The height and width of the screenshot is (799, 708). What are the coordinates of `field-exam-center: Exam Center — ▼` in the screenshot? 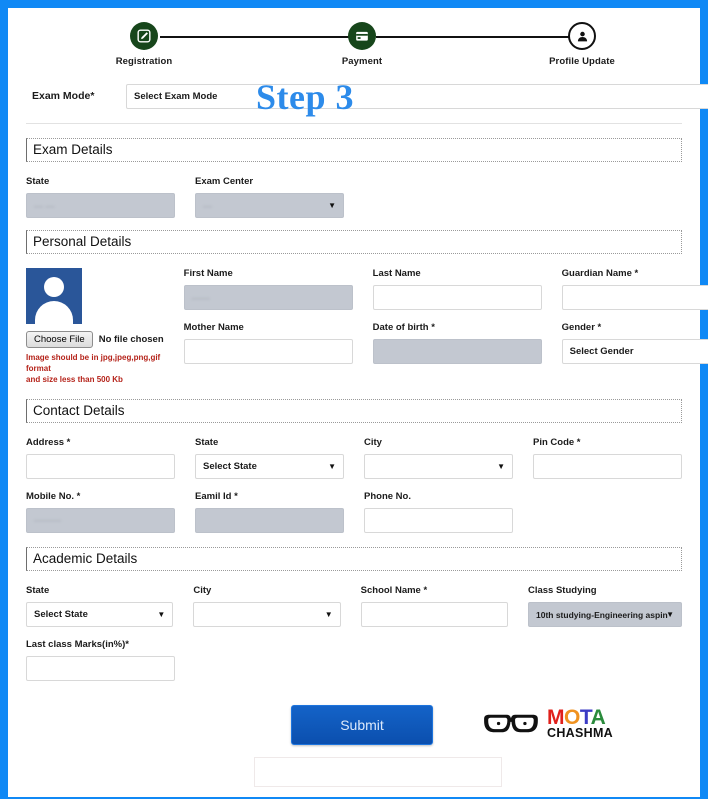 It's located at (269, 197).